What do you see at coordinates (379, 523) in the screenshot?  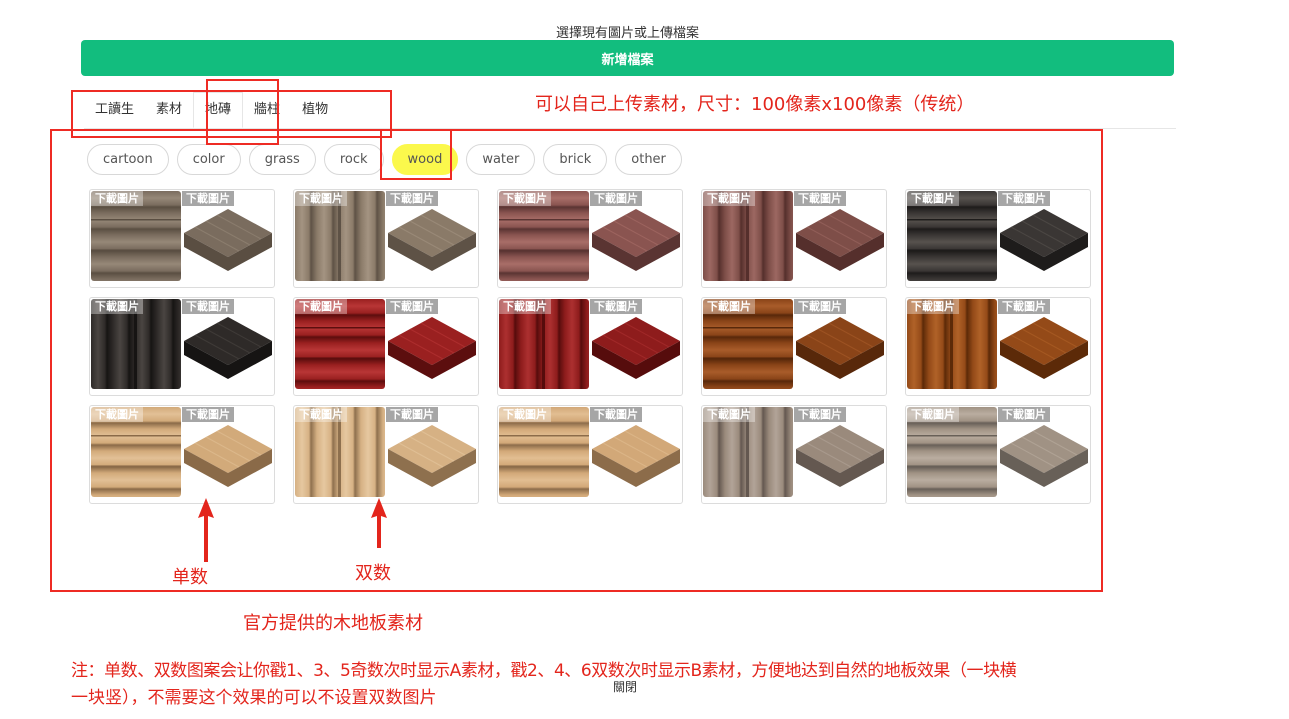 I see `even-arrow-icon` at bounding box center [379, 523].